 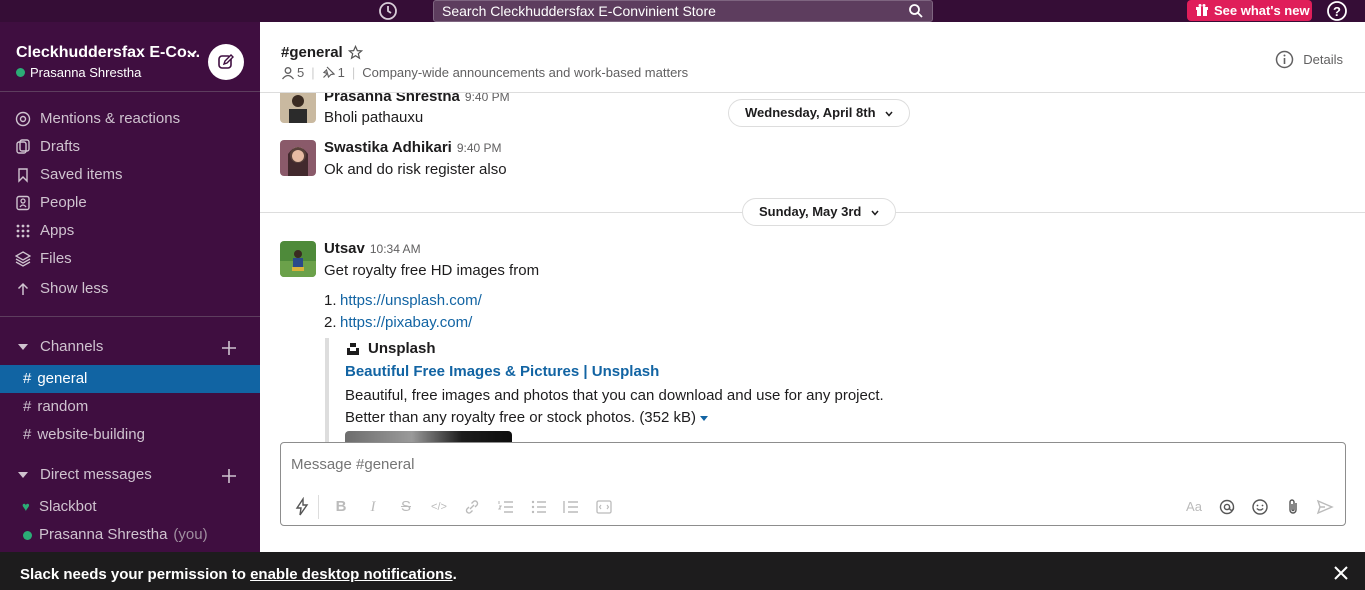 I want to click on channel-item-general: # general, so click(x=130, y=379).